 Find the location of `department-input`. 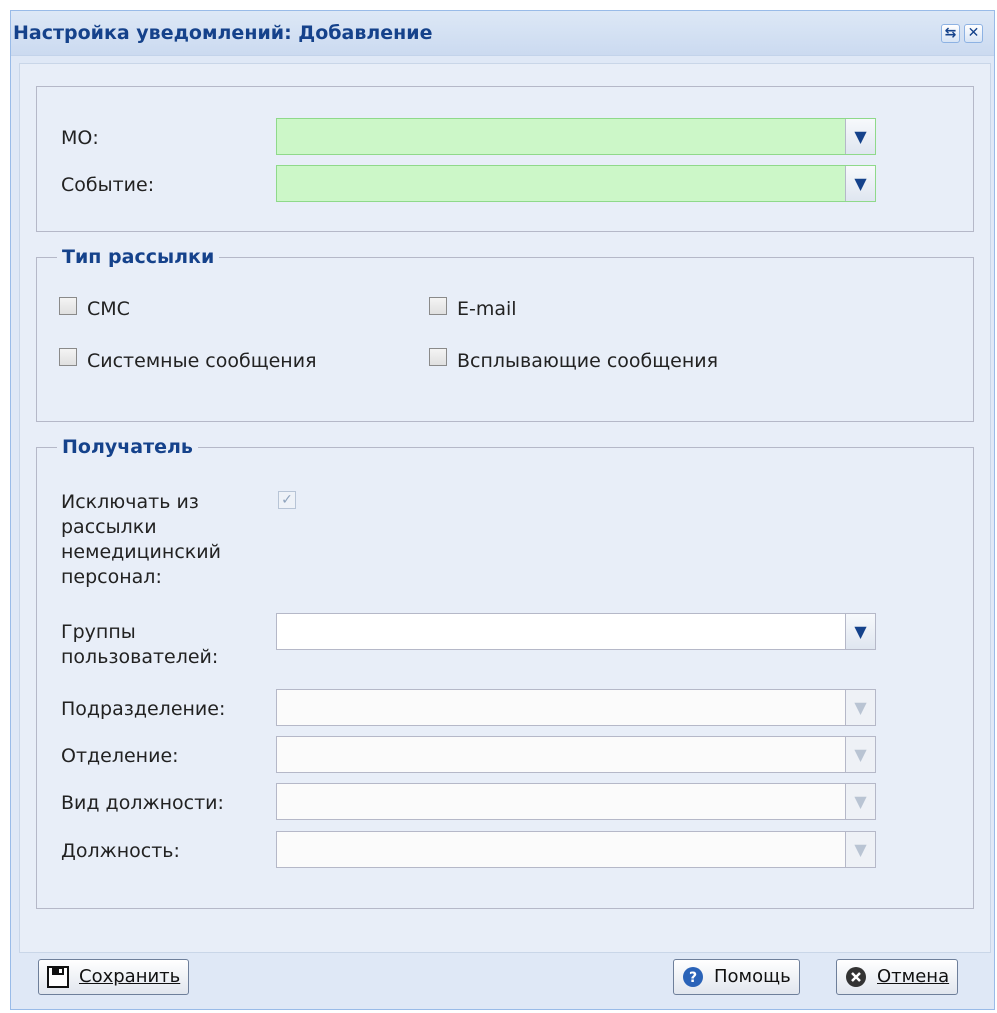

department-input is located at coordinates (561, 754).